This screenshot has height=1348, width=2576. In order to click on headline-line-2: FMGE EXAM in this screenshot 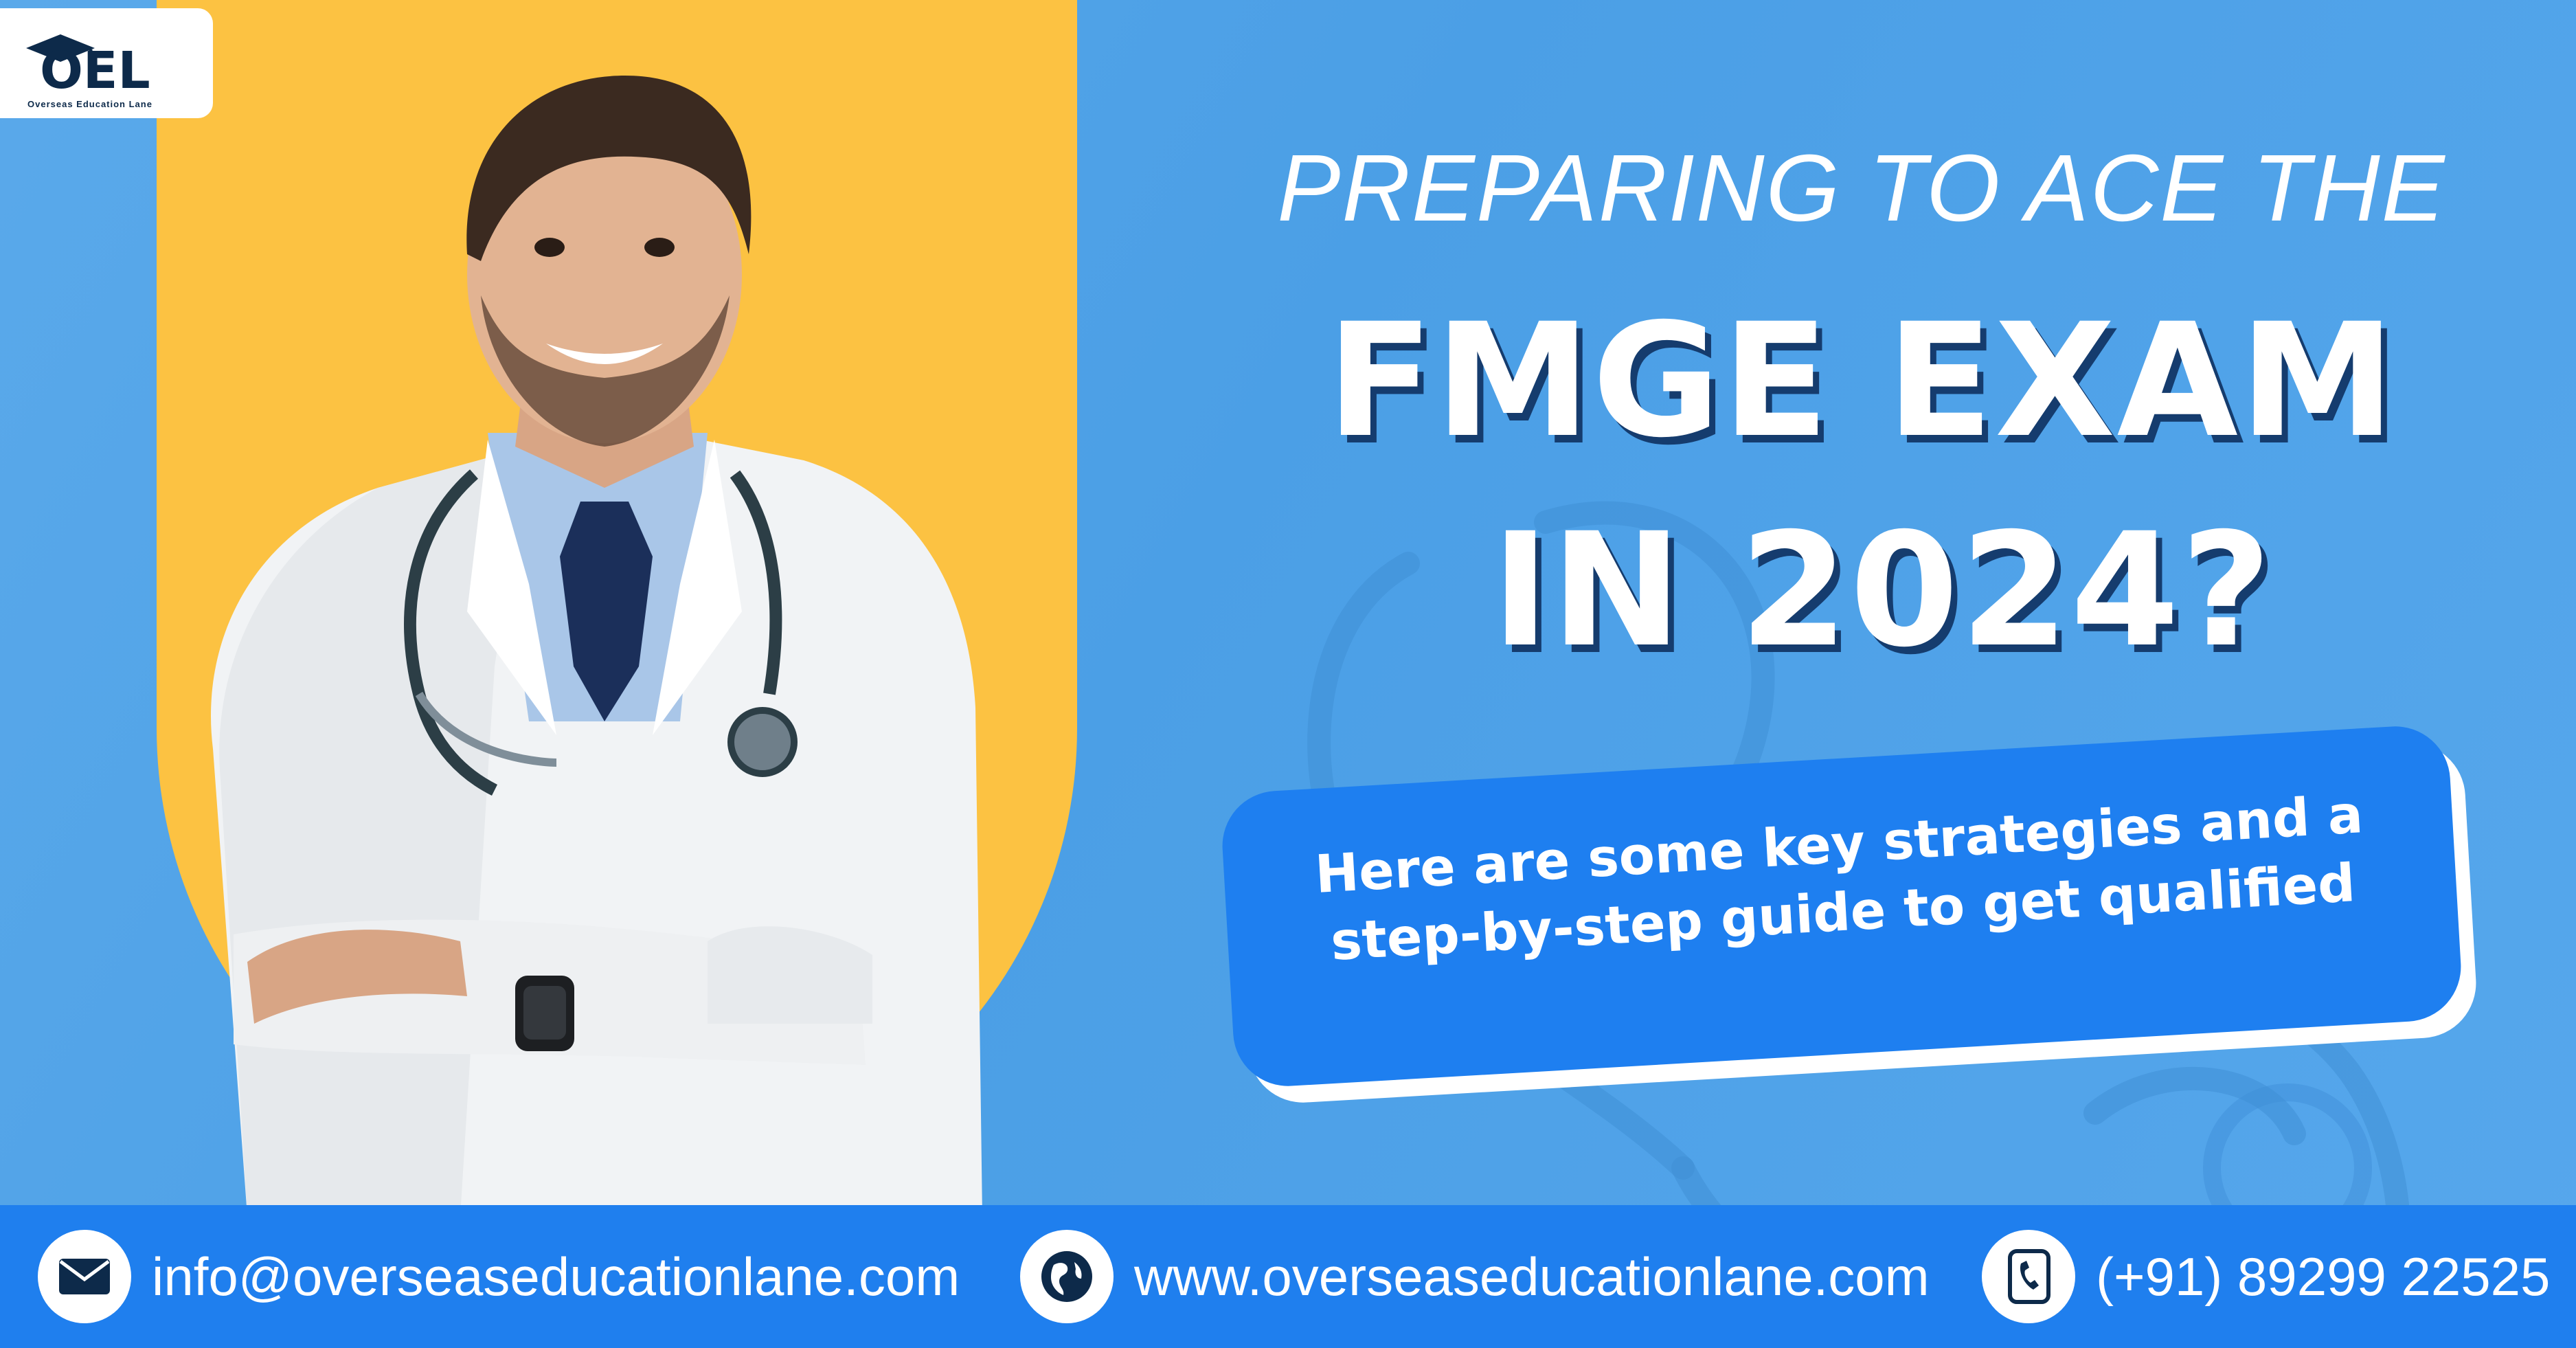, I will do `click(1861, 380)`.